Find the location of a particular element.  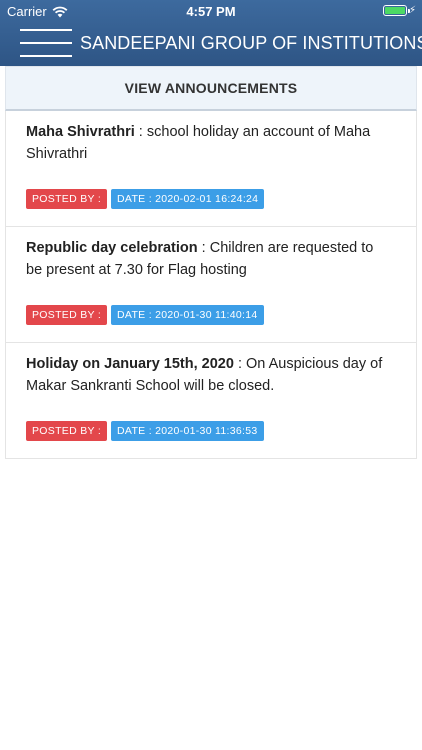

battery-status: ⚡ is located at coordinates (399, 10).